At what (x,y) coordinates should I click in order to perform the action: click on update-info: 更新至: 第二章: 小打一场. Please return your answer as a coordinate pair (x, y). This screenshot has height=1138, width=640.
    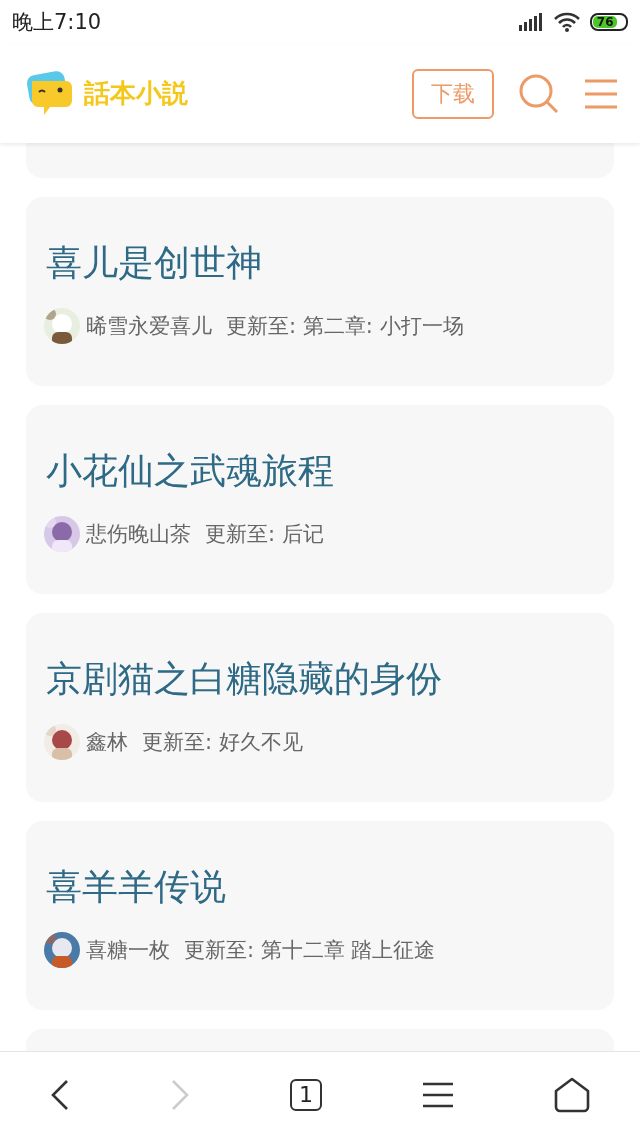
    Looking at the image, I should click on (345, 327).